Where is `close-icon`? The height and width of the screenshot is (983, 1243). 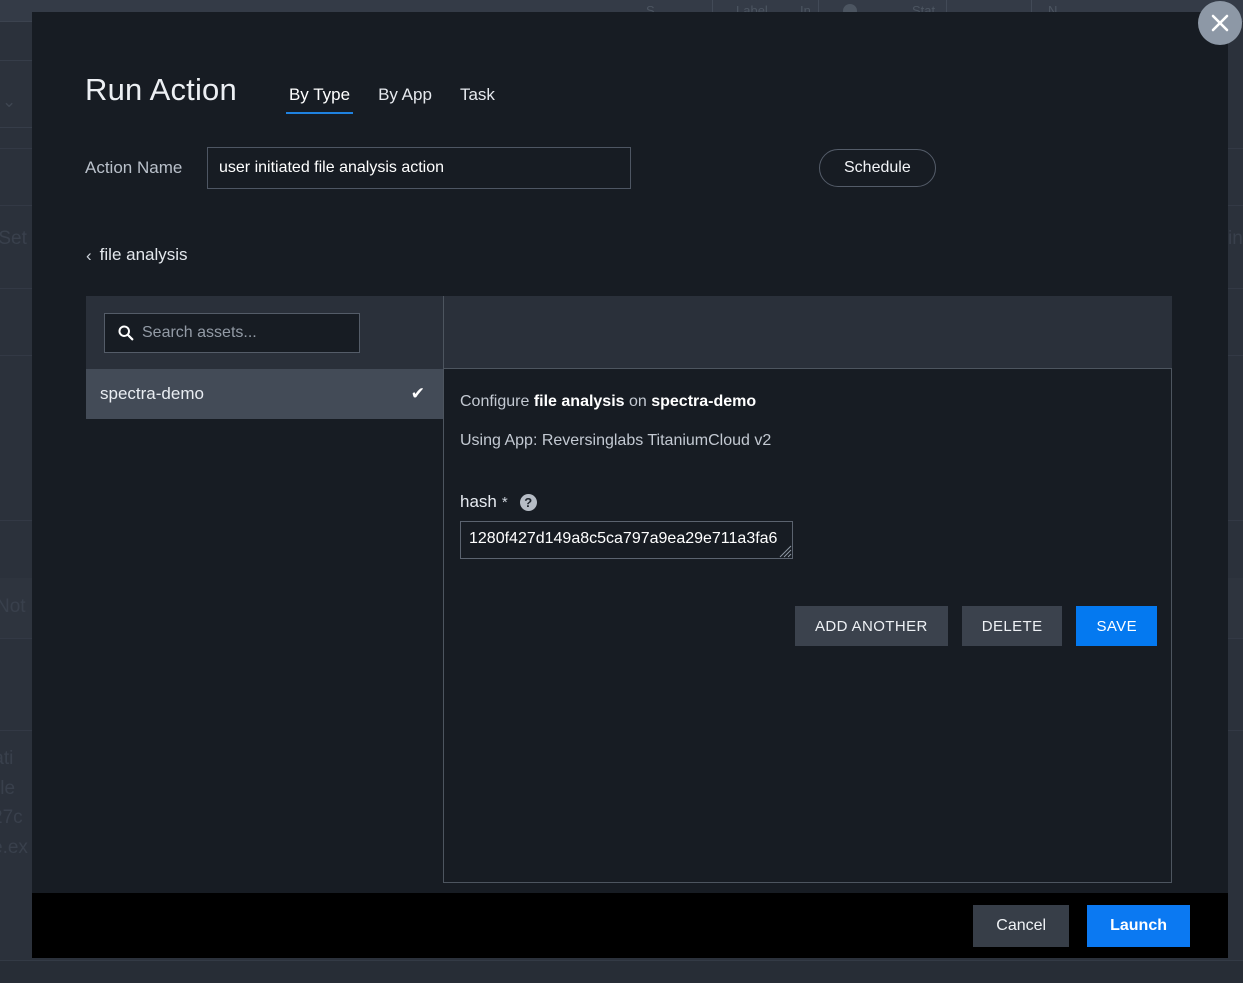 close-icon is located at coordinates (1220, 23).